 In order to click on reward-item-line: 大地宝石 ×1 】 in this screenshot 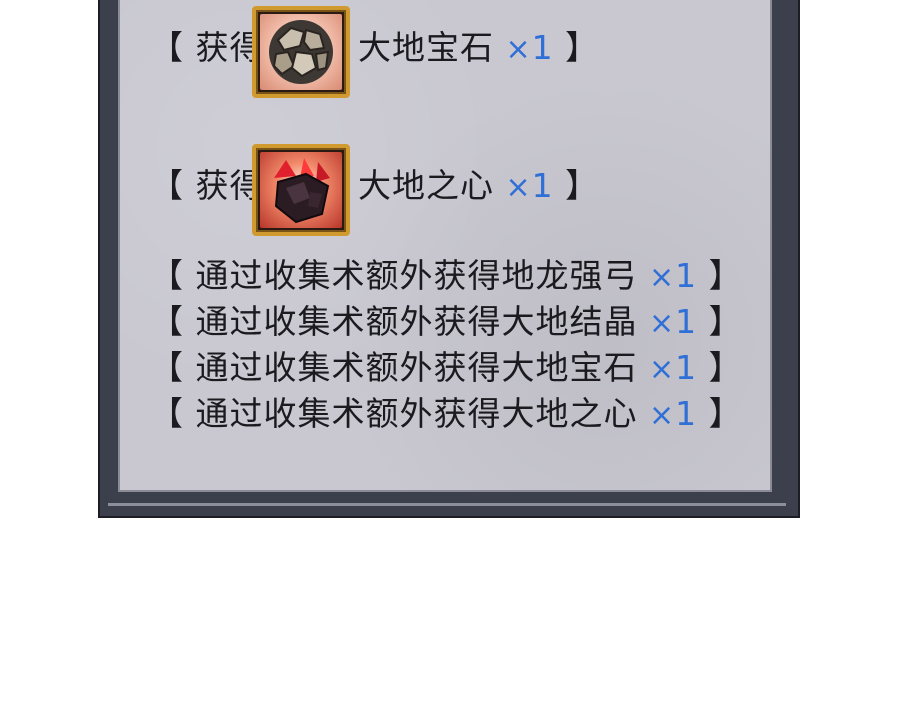, I will do `click(478, 49)`.